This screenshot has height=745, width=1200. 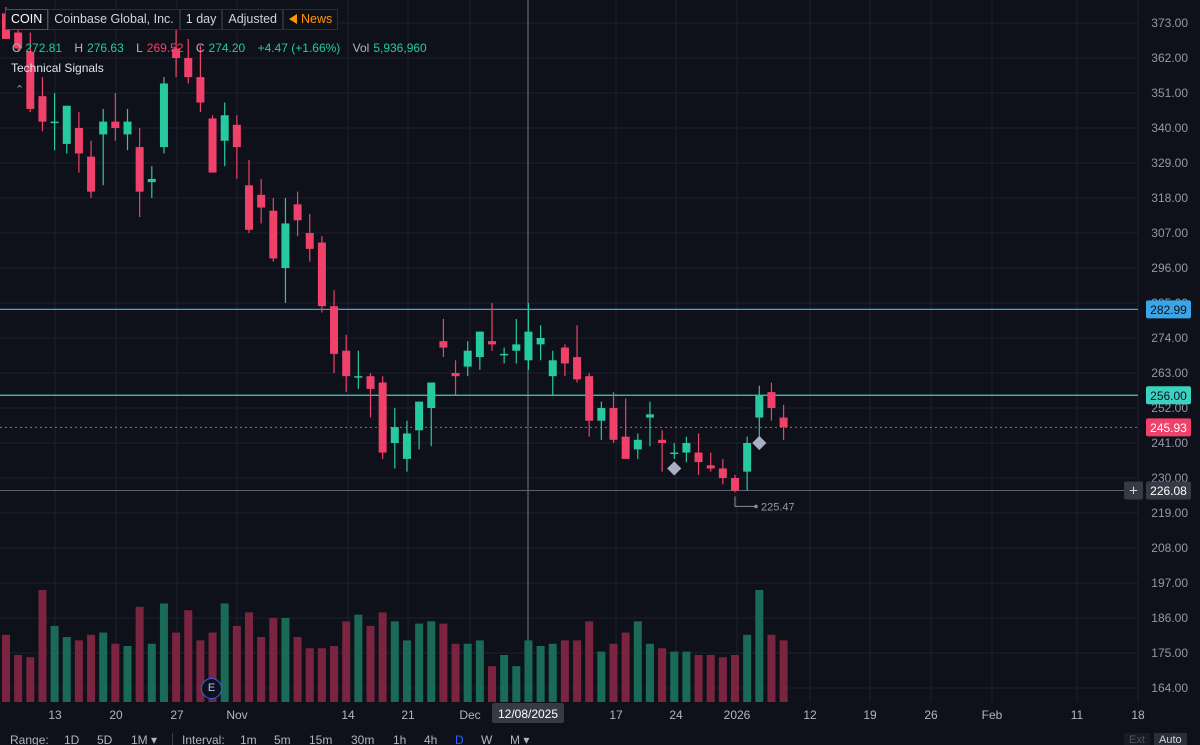 What do you see at coordinates (311, 19) in the screenshot?
I see `news-button: News` at bounding box center [311, 19].